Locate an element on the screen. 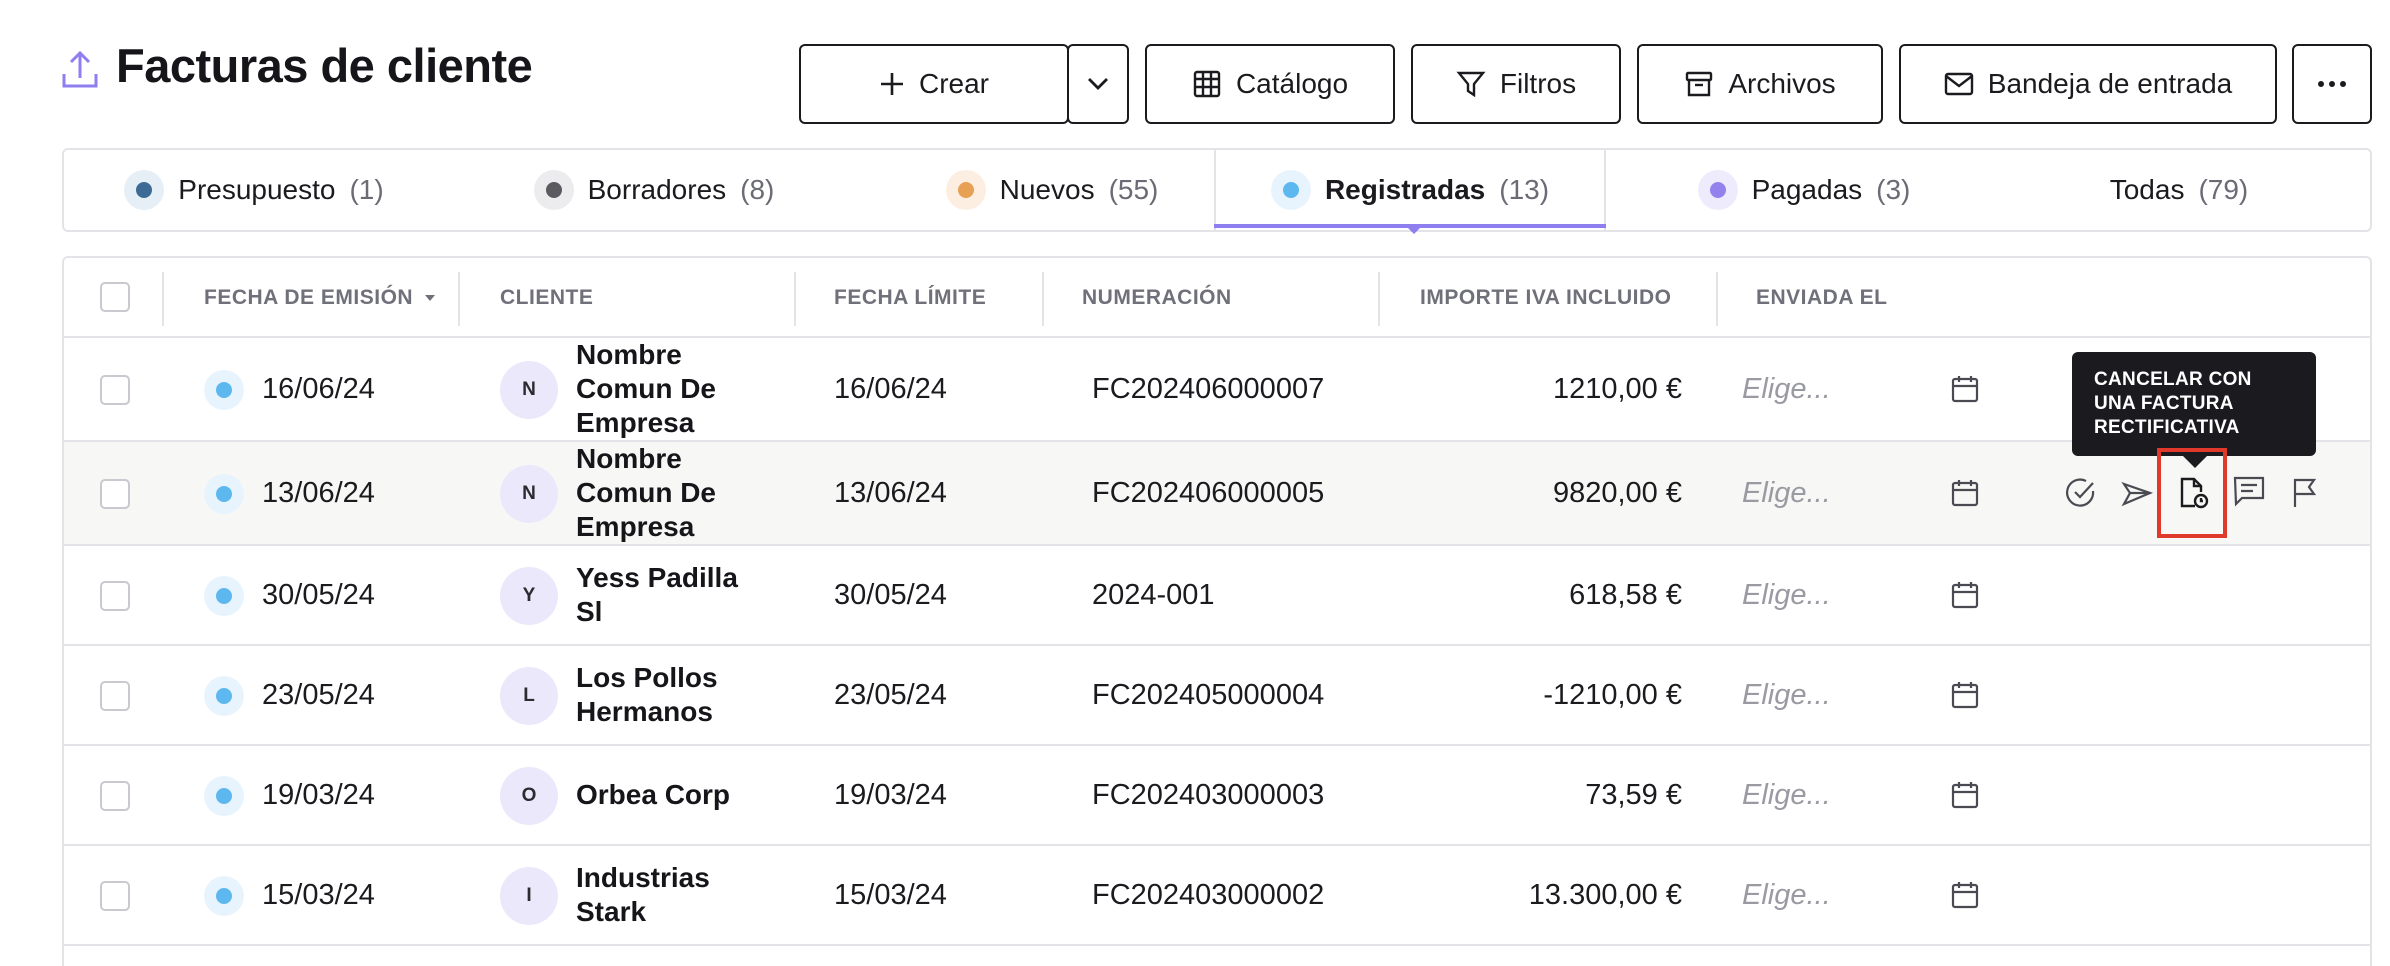 The width and height of the screenshot is (2390, 966). tab-registradas: Registradas (13) is located at coordinates (1410, 190).